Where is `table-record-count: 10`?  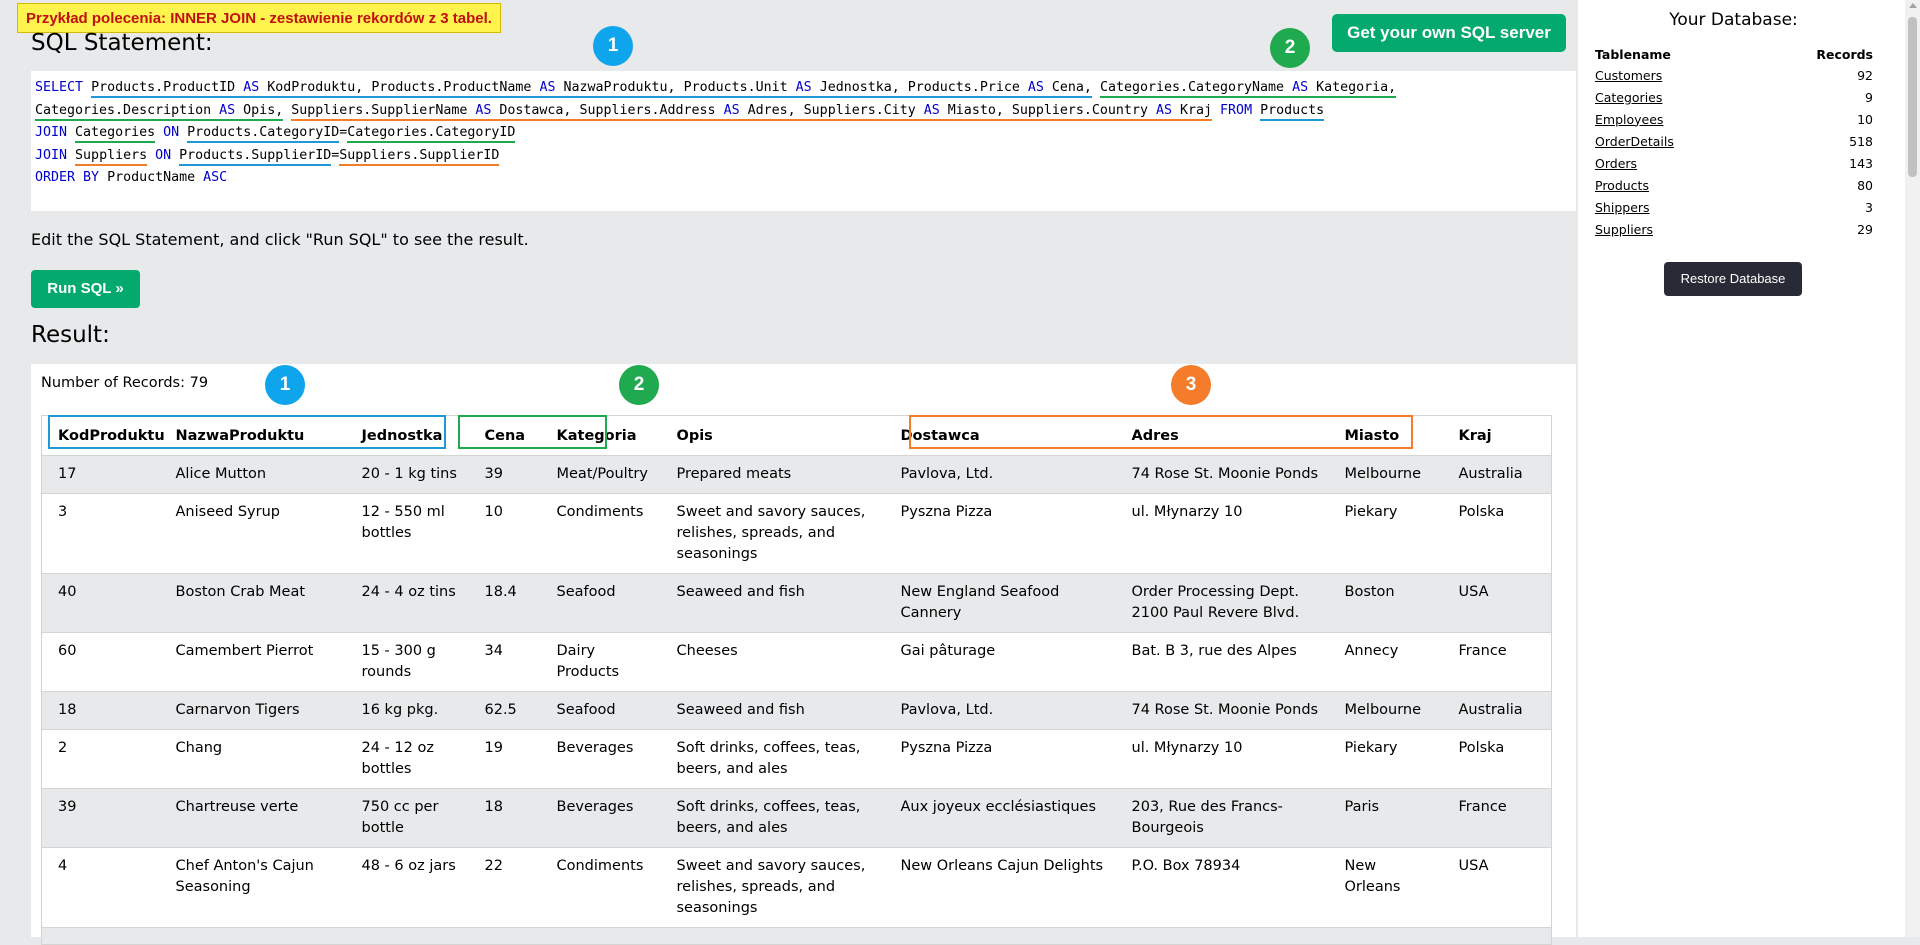 table-record-count: 10 is located at coordinates (1865, 119).